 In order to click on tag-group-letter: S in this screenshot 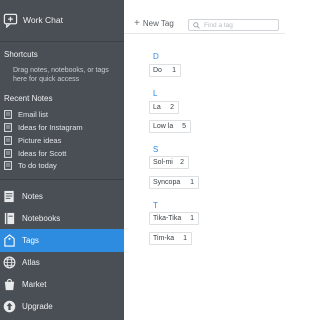, I will do `click(156, 149)`.